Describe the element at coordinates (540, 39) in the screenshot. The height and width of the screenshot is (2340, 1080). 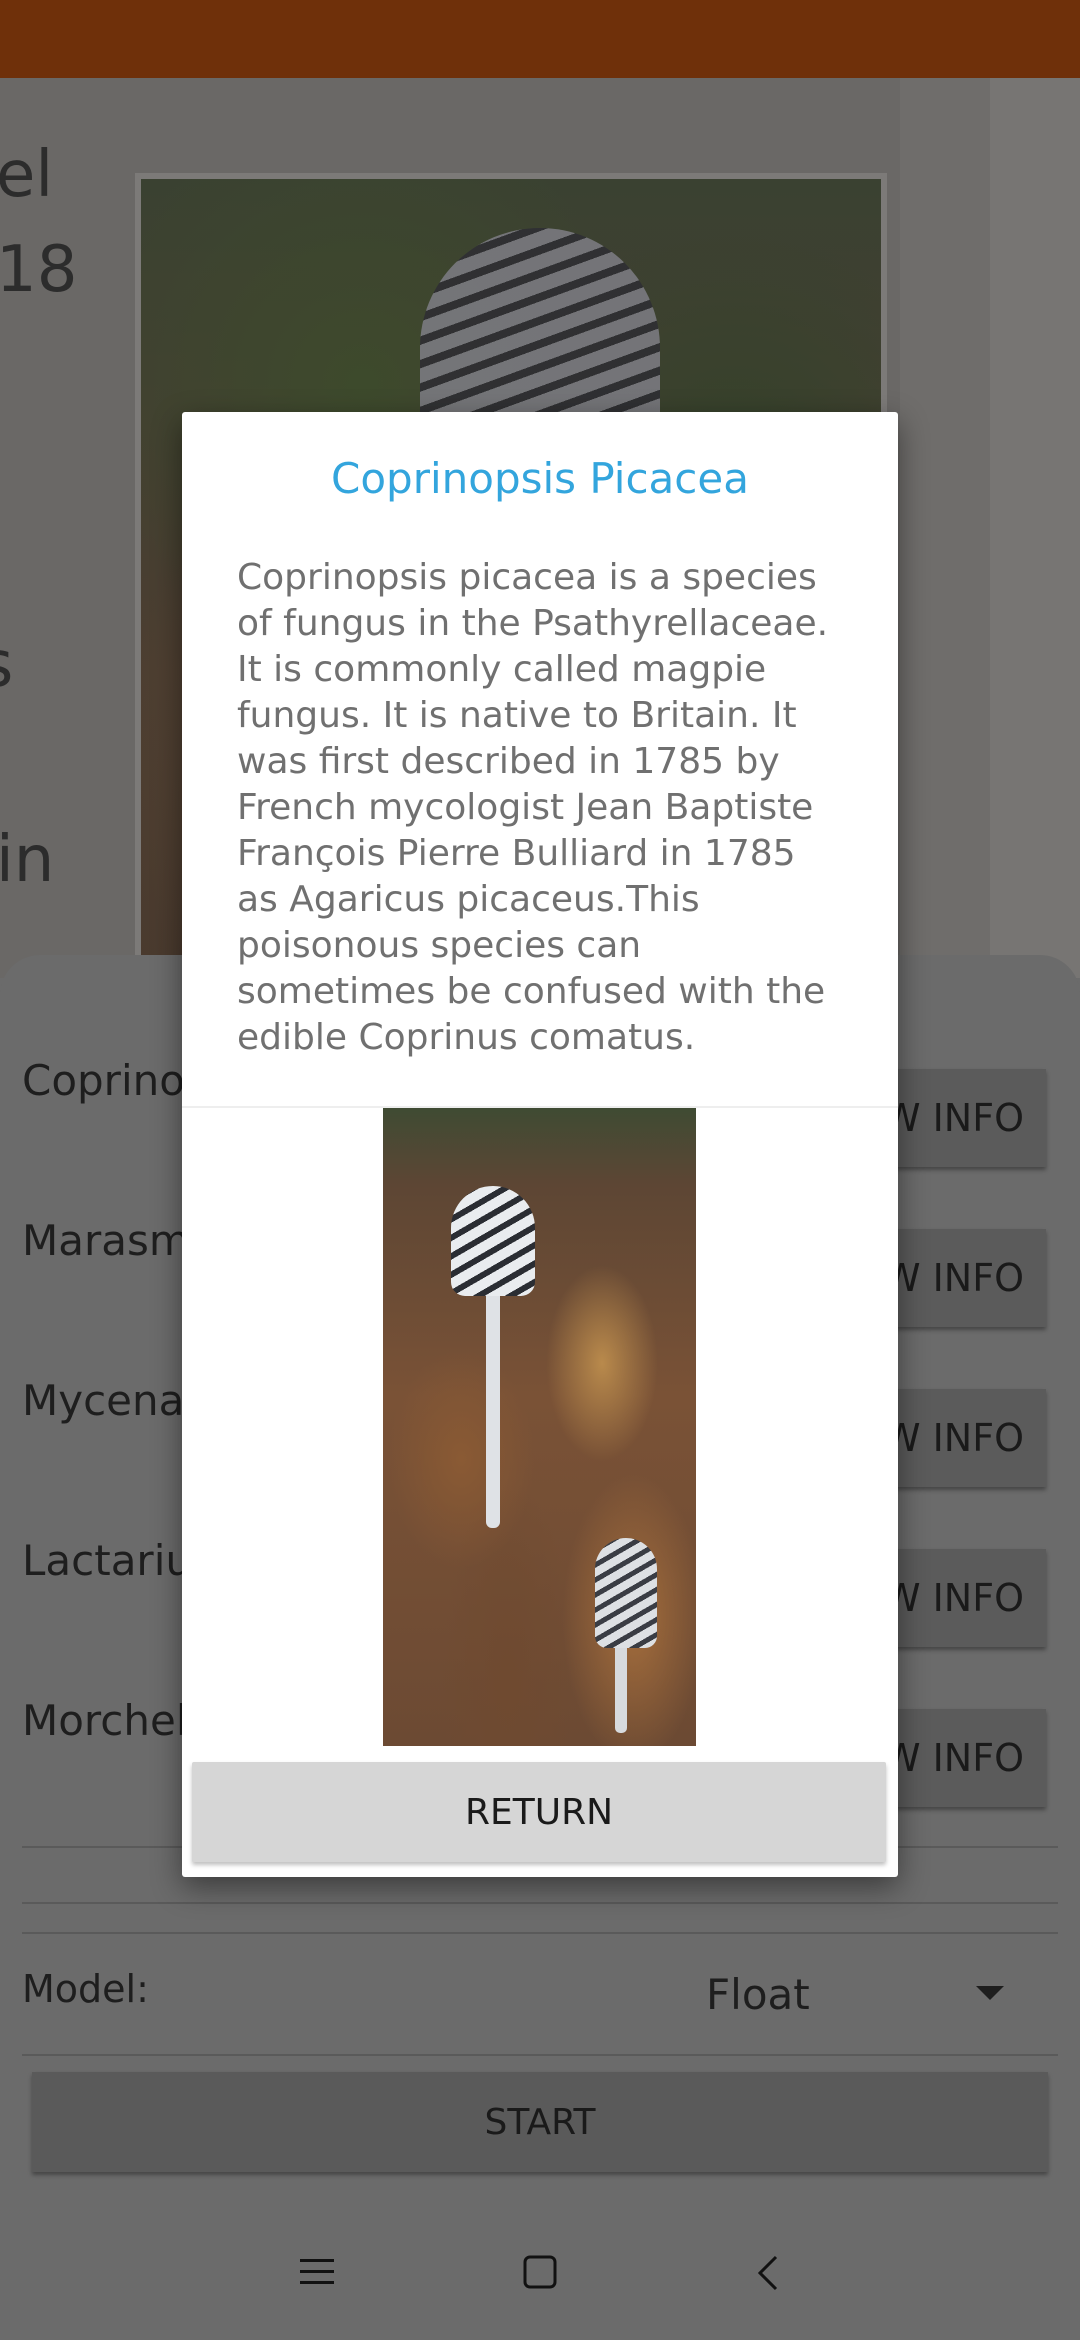
I see `status-bar` at that location.